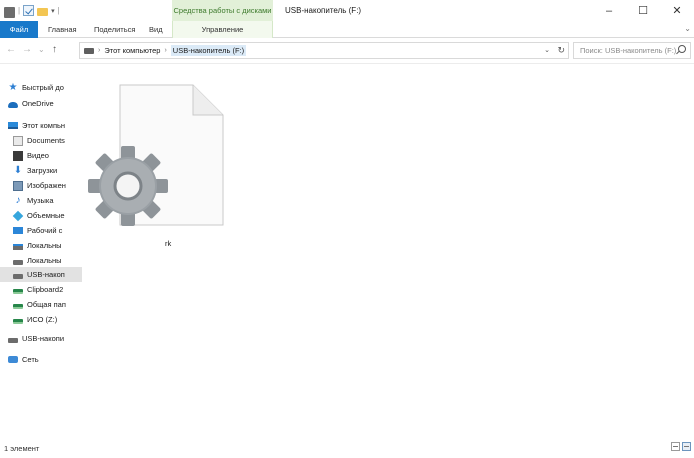 The image size is (694, 458). I want to click on system-file-gear-icon, so click(156, 155).